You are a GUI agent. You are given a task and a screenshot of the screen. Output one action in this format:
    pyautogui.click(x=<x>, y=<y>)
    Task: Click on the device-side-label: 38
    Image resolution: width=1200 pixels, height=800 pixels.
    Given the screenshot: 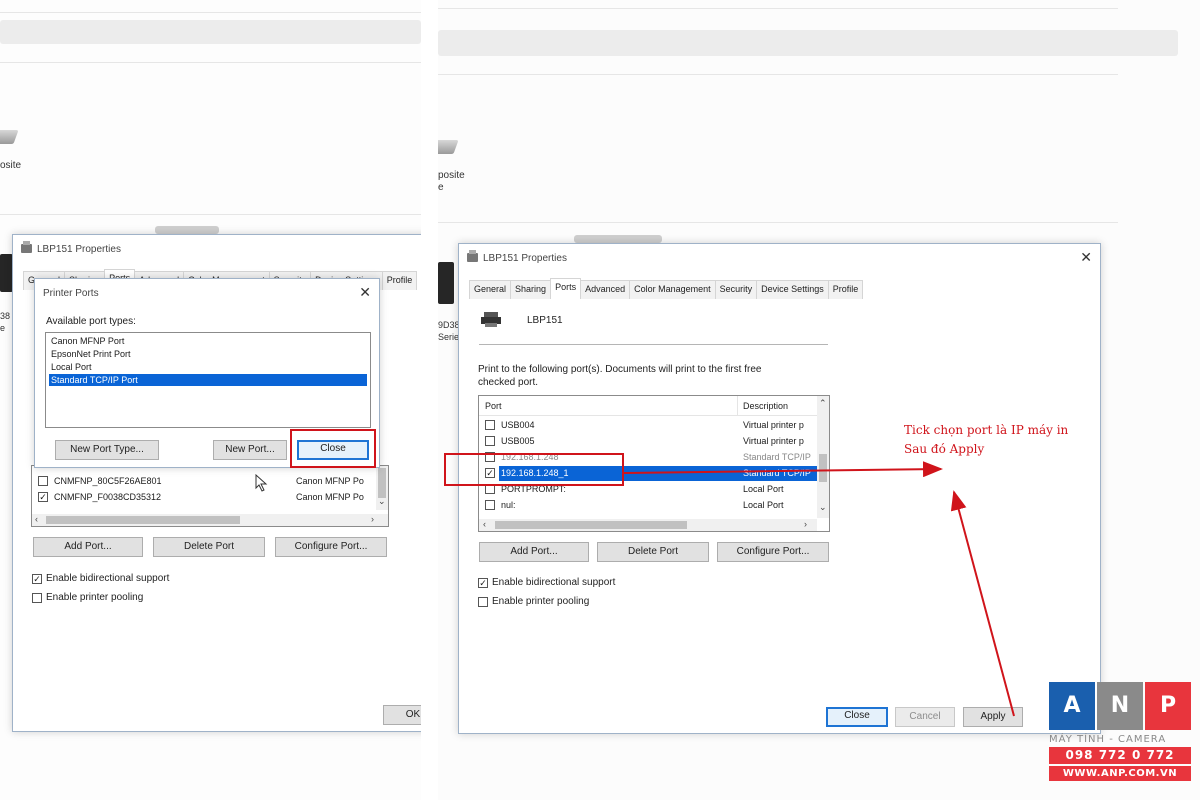 What is the action you would take?
    pyautogui.click(x=5, y=316)
    